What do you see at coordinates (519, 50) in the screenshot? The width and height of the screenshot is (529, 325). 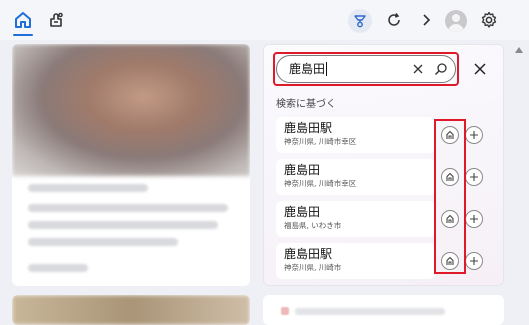 I see `scroll-up-icon` at bounding box center [519, 50].